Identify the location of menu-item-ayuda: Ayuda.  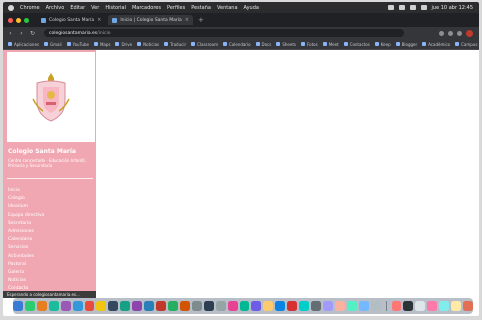
(251, 8).